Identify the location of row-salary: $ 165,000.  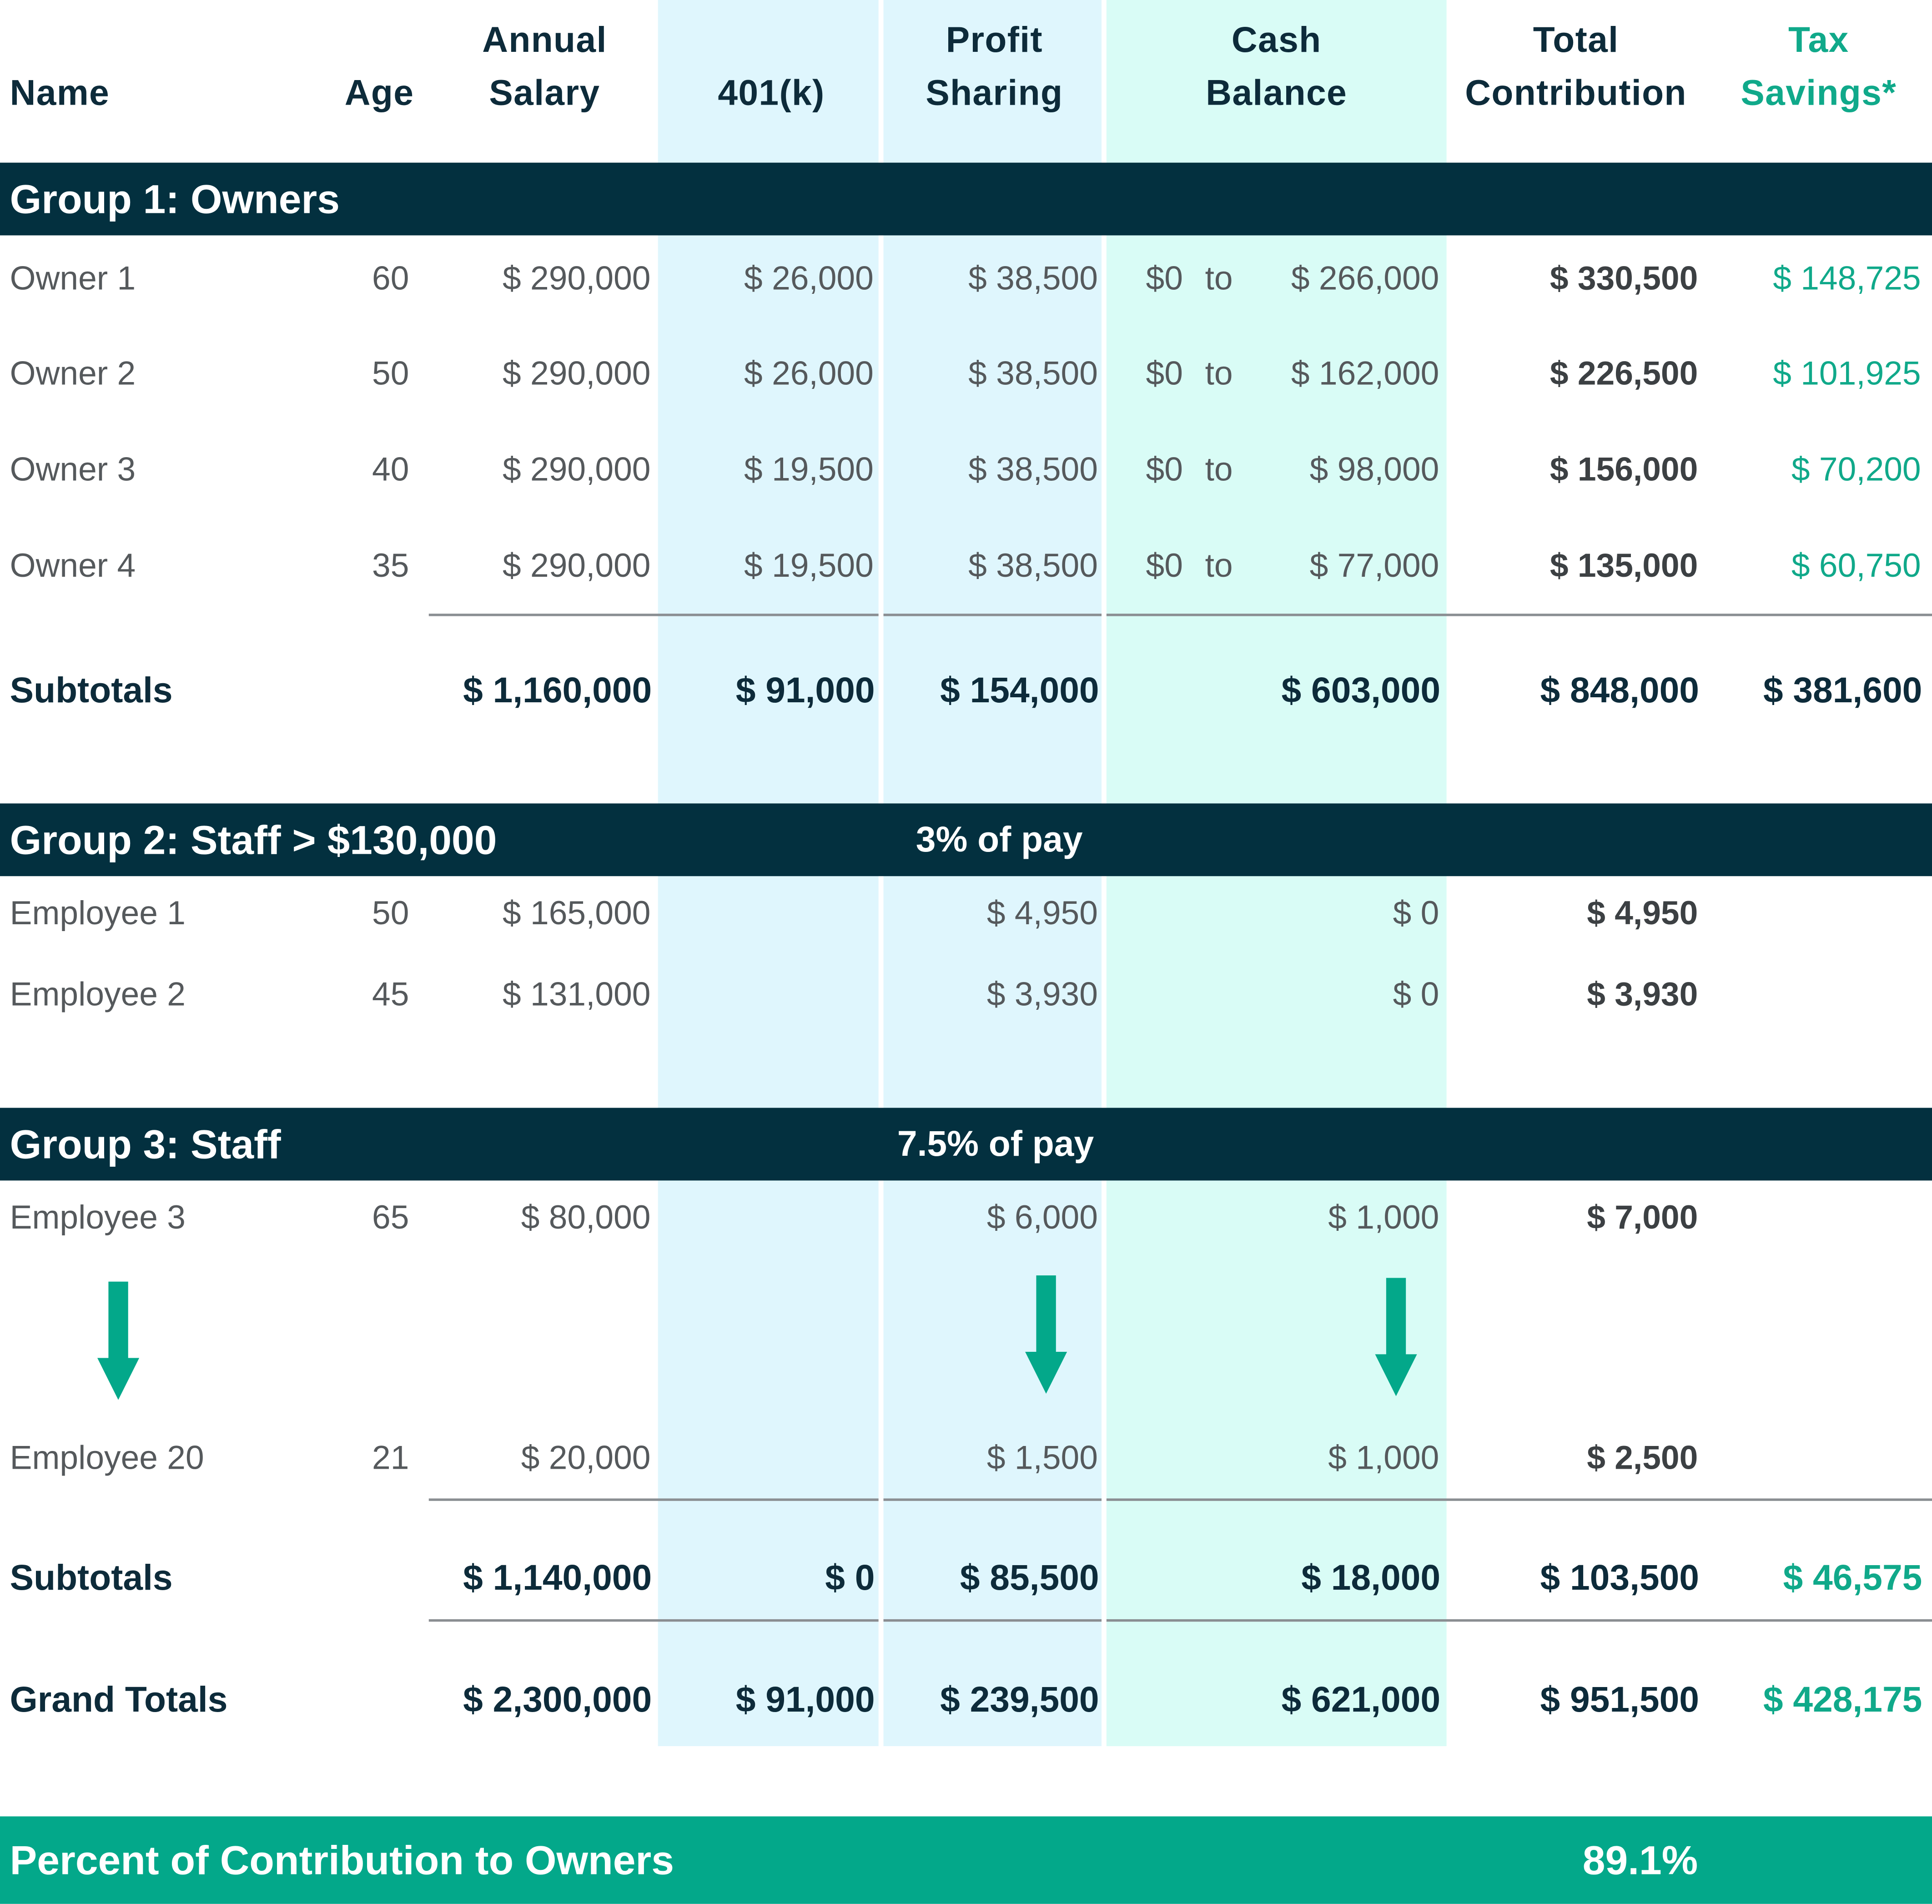
(577, 913).